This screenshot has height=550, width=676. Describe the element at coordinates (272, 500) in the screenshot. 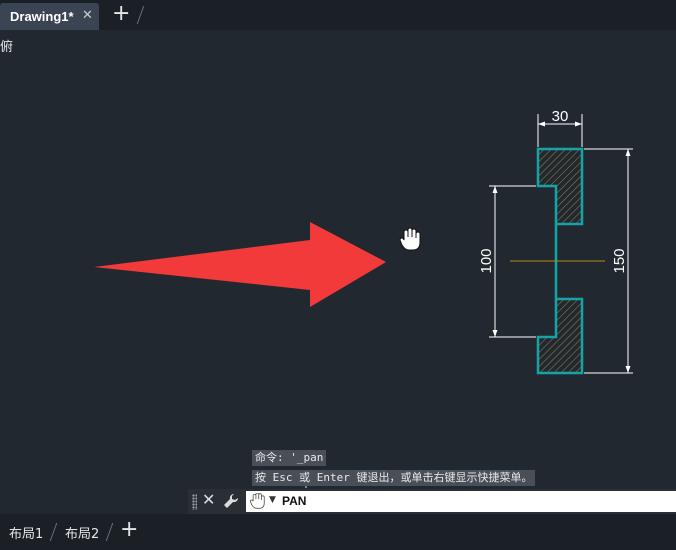

I see `chevron-down-icon: ▼` at that location.